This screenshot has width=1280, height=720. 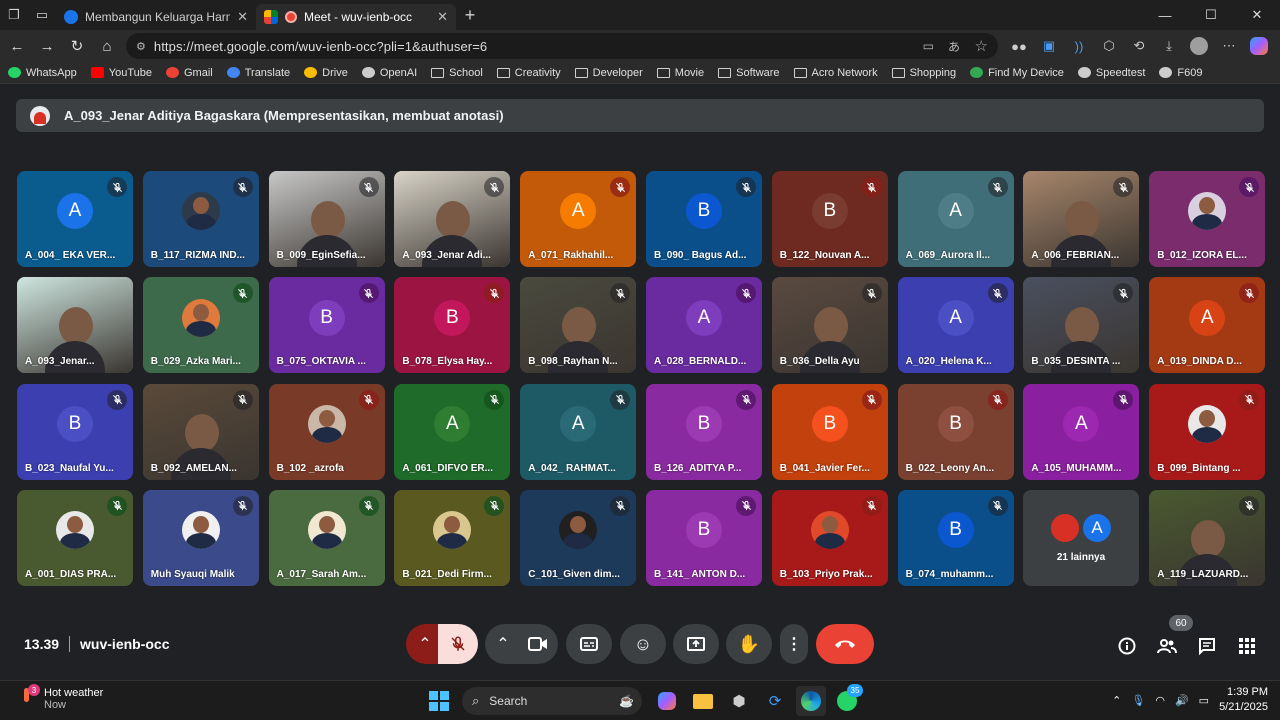 I want to click on file-explorer-icon, so click(x=703, y=701).